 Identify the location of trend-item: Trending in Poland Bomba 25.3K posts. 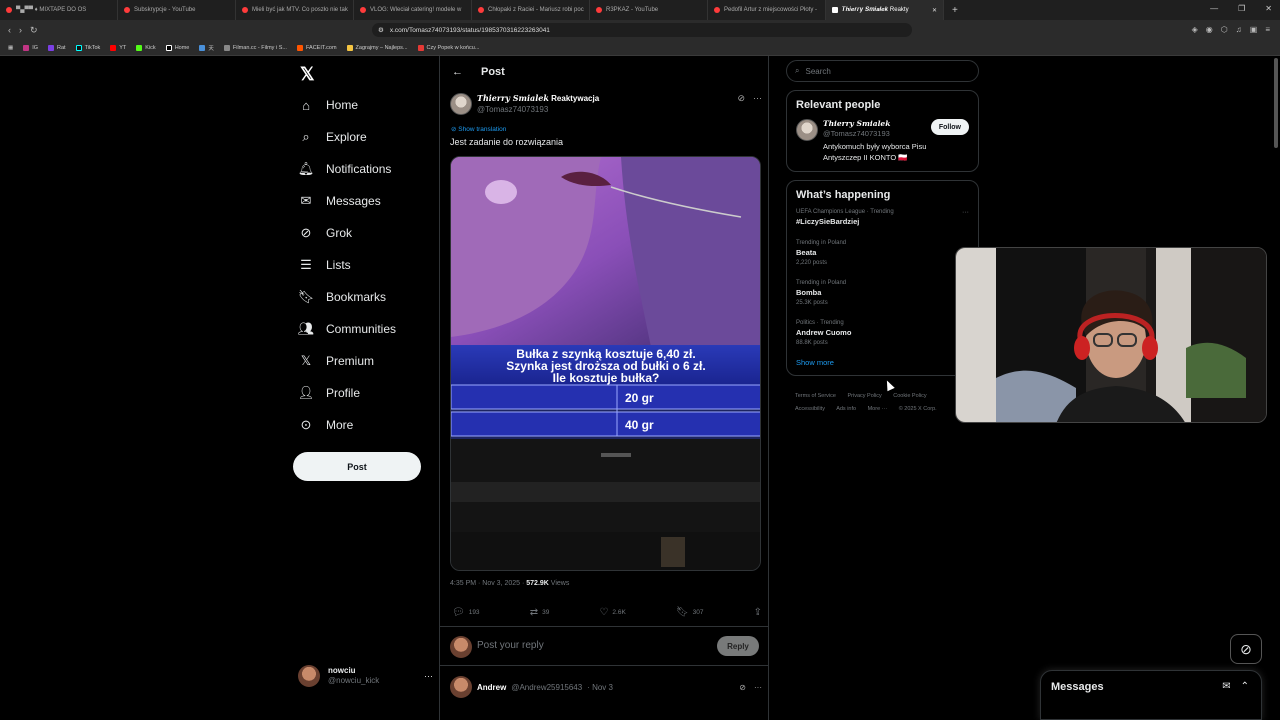
(882, 293).